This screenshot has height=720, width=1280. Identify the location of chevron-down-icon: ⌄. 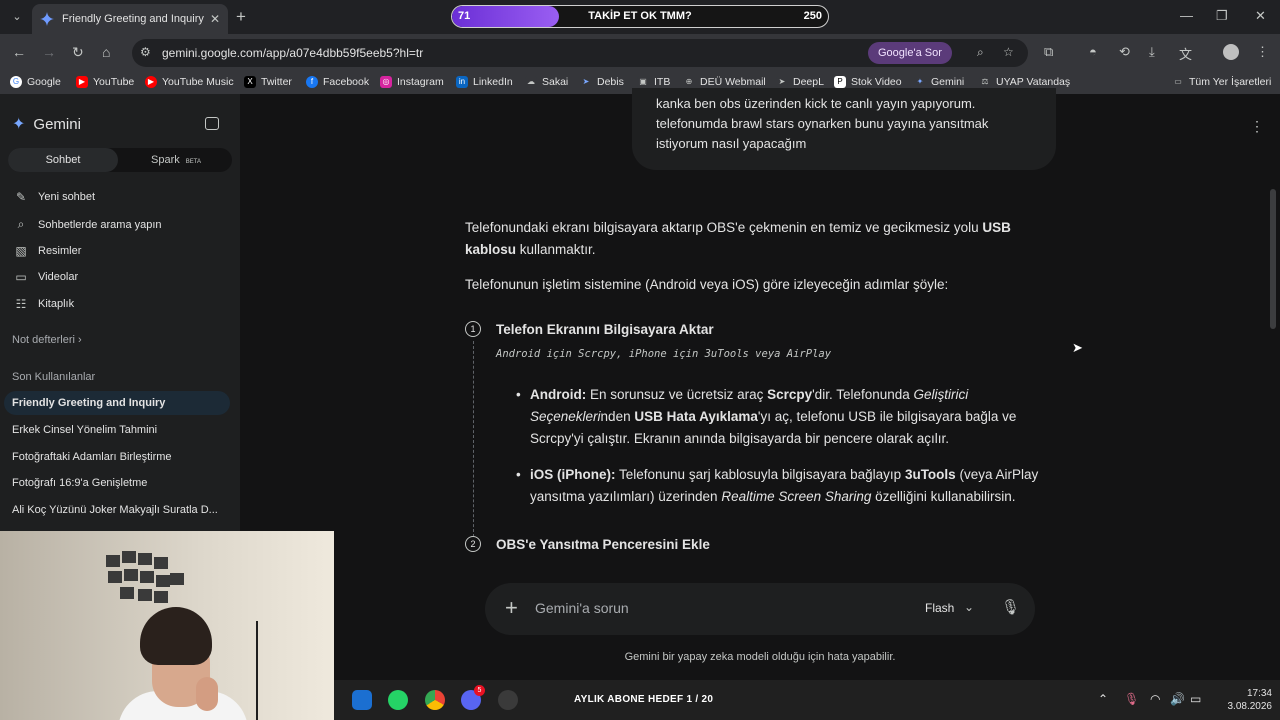
(969, 607).